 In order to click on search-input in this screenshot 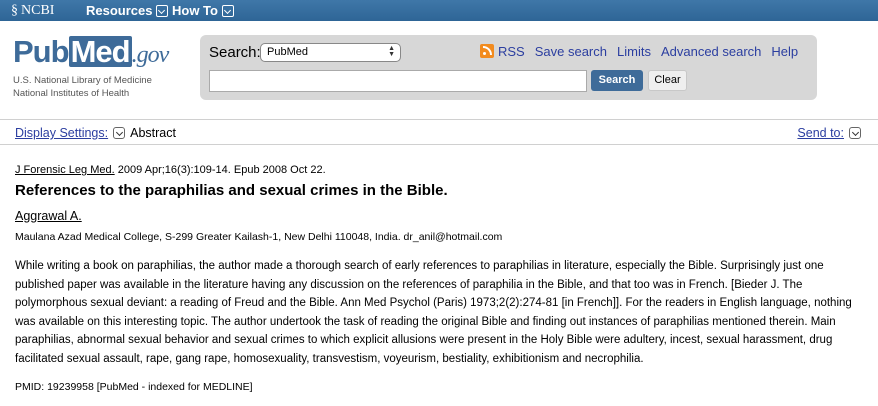, I will do `click(398, 81)`.